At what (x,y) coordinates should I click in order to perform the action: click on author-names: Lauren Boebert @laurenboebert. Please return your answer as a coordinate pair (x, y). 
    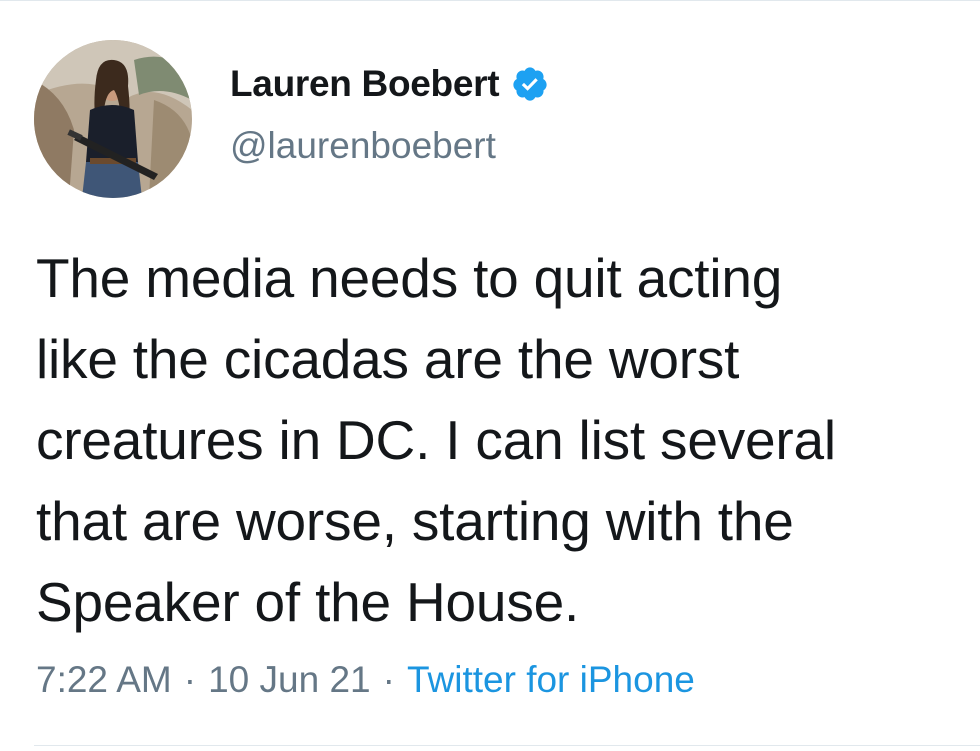
    Looking at the image, I should click on (389, 115).